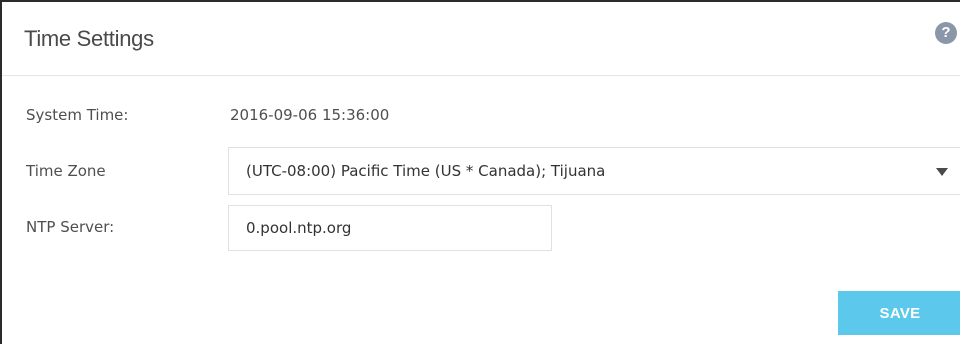 The image size is (960, 344). I want to click on page-title: Time Settings, so click(89, 38).